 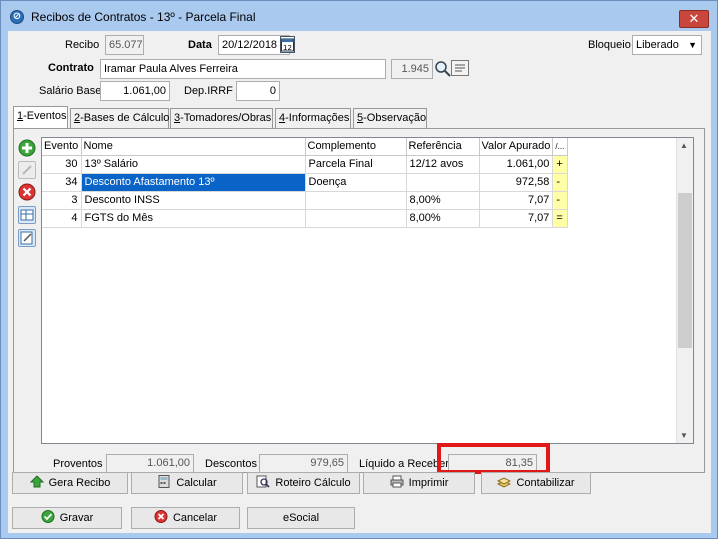 I want to click on tab-informacoes-label: -Informações, so click(x=317, y=118).